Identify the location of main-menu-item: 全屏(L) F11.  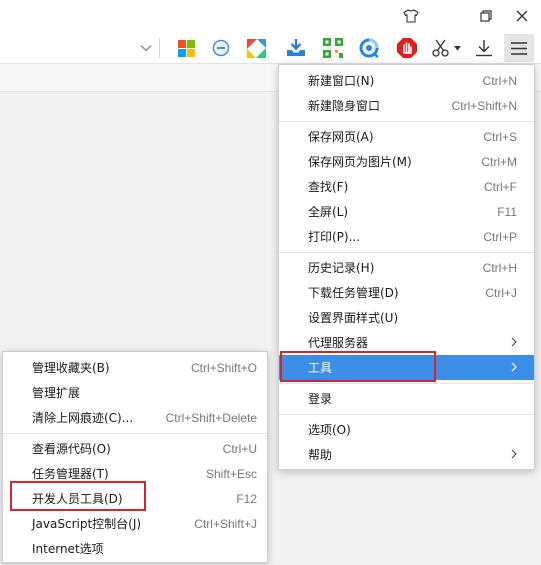
(406, 211).